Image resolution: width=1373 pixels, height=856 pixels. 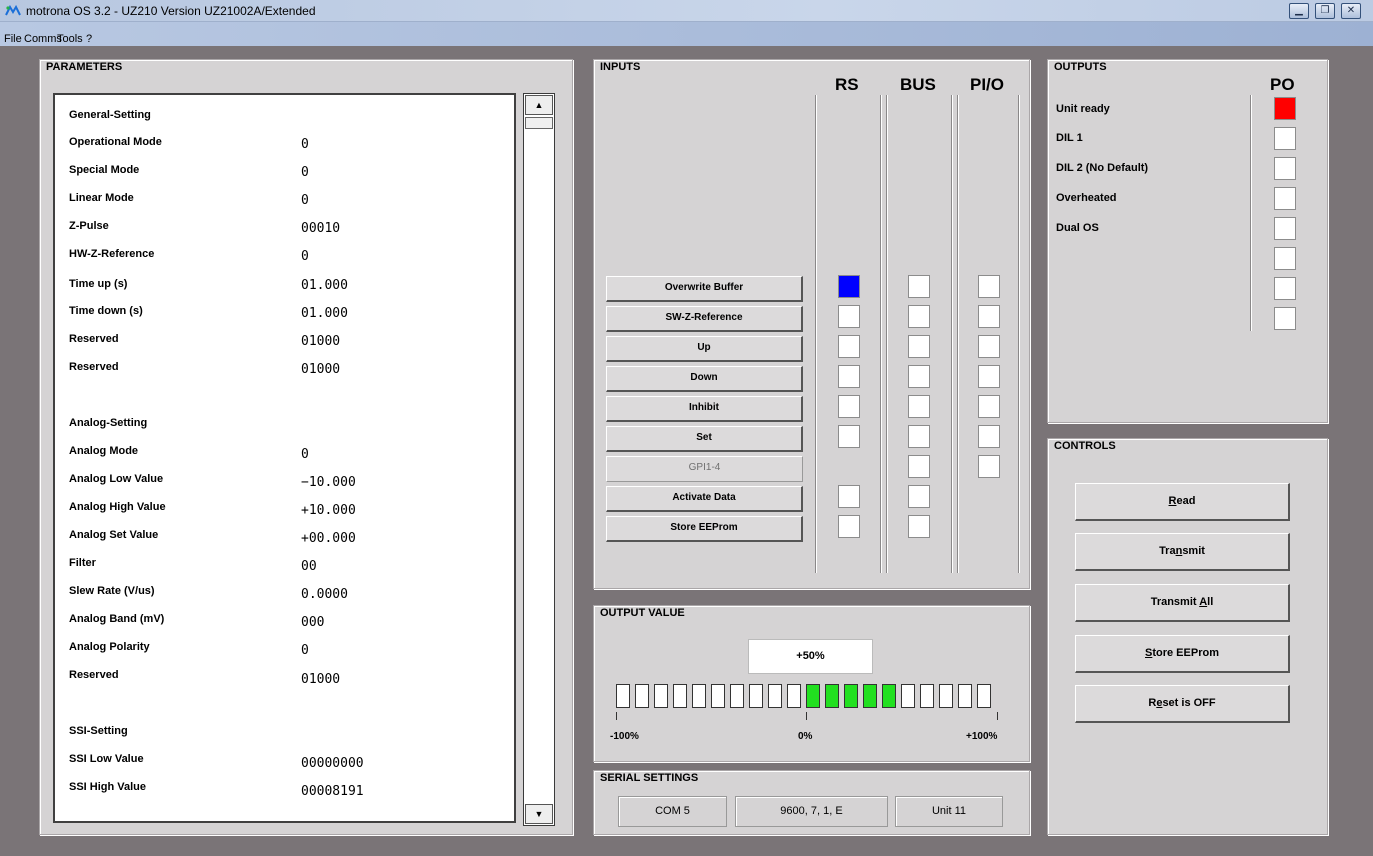 What do you see at coordinates (1182, 654) in the screenshot?
I see `store-eeprom-button: Store EEProm` at bounding box center [1182, 654].